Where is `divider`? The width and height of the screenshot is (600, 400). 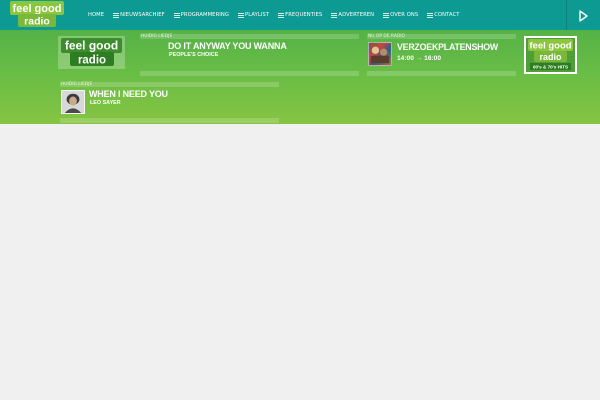
divider is located at coordinates (566, 15).